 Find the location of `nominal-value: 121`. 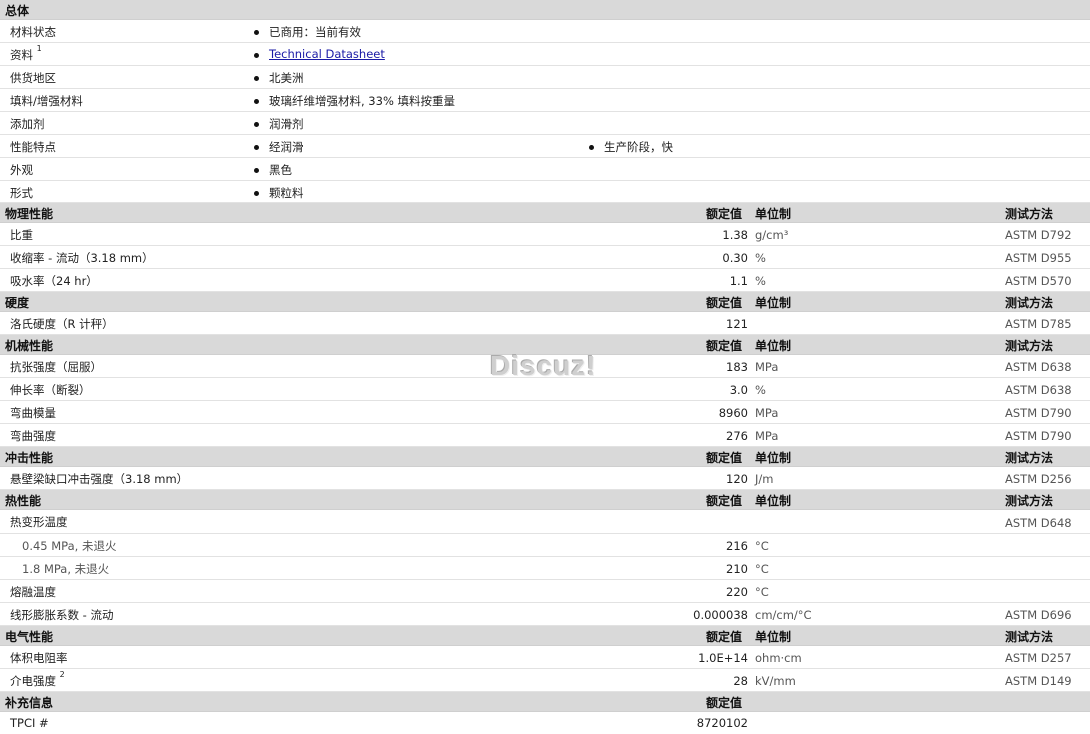

nominal-value: 121 is located at coordinates (737, 324).